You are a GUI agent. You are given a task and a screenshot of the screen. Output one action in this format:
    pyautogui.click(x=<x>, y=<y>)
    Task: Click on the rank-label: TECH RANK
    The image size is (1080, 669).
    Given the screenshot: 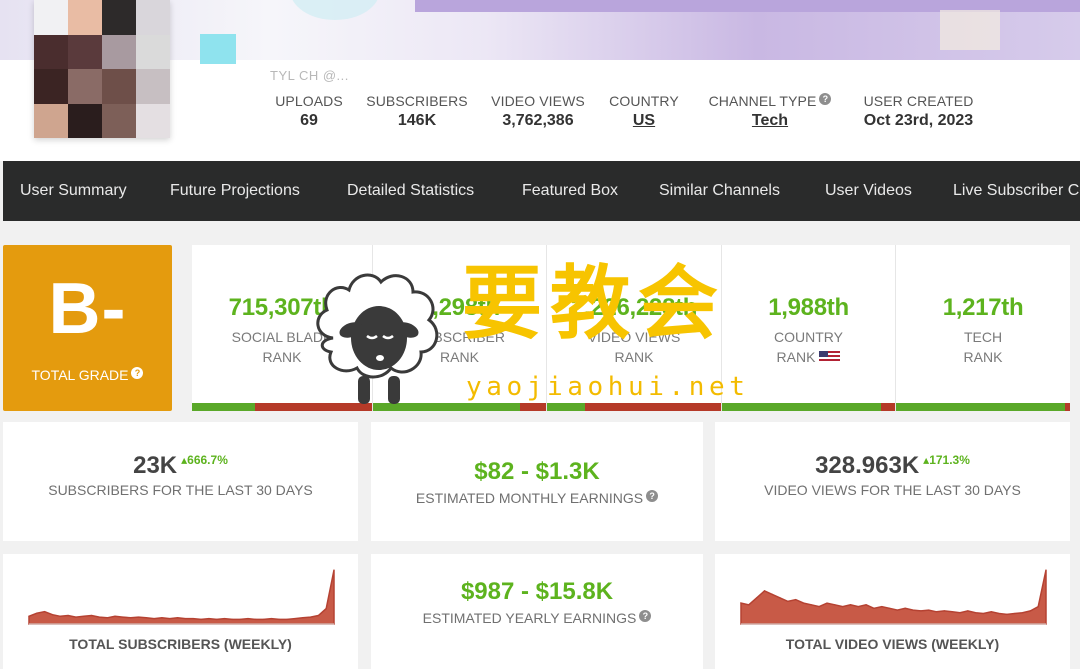 What is the action you would take?
    pyautogui.click(x=983, y=347)
    